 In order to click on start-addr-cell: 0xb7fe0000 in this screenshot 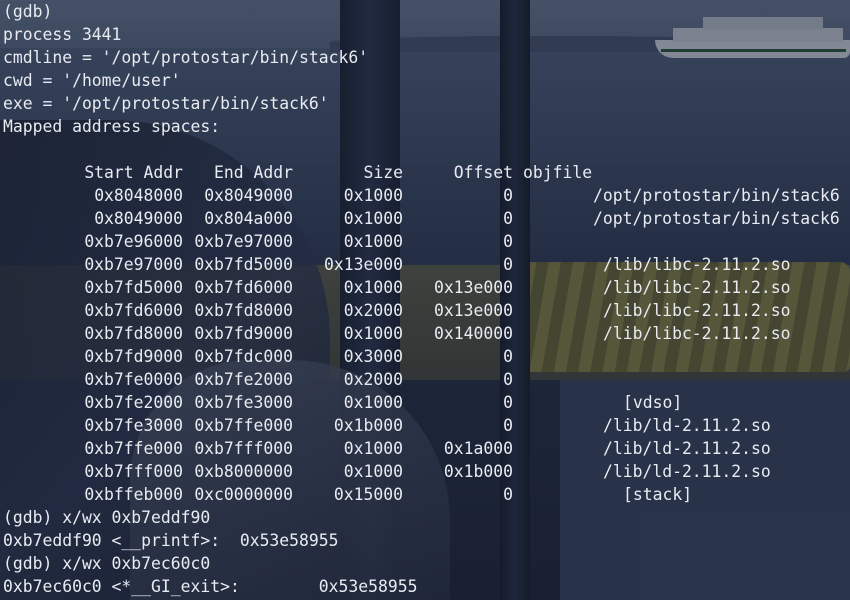, I will do `click(133, 379)`.